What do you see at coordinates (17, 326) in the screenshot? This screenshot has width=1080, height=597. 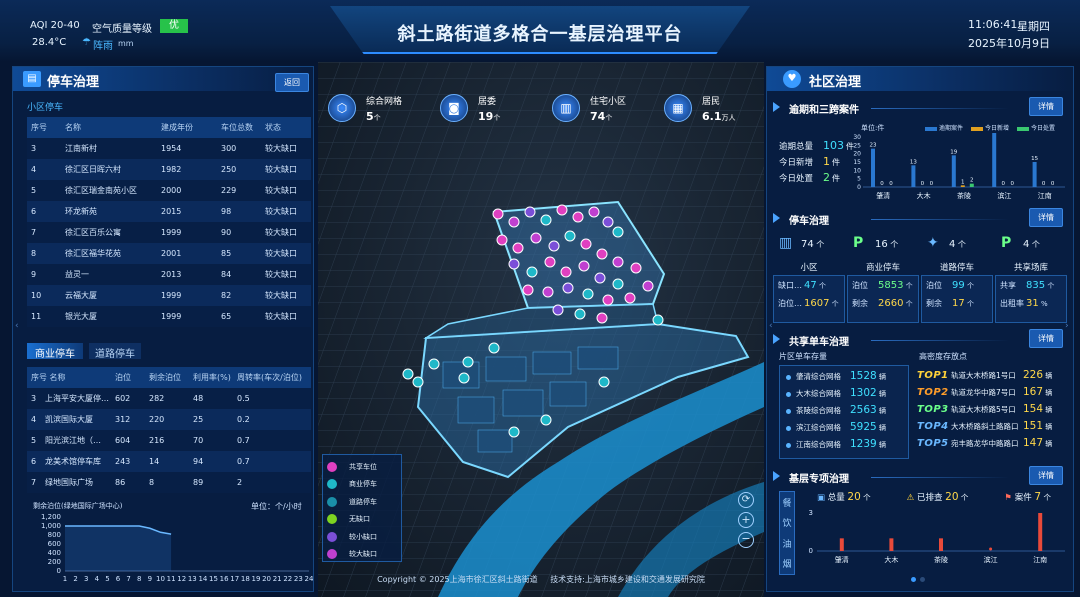 I see `scroll-left-icon: ‹` at bounding box center [17, 326].